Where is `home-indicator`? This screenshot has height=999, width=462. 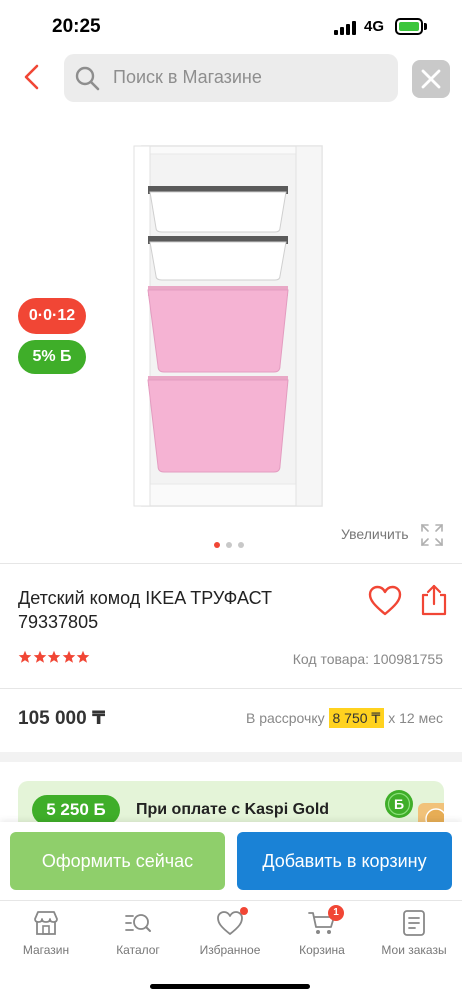
home-indicator is located at coordinates (230, 986).